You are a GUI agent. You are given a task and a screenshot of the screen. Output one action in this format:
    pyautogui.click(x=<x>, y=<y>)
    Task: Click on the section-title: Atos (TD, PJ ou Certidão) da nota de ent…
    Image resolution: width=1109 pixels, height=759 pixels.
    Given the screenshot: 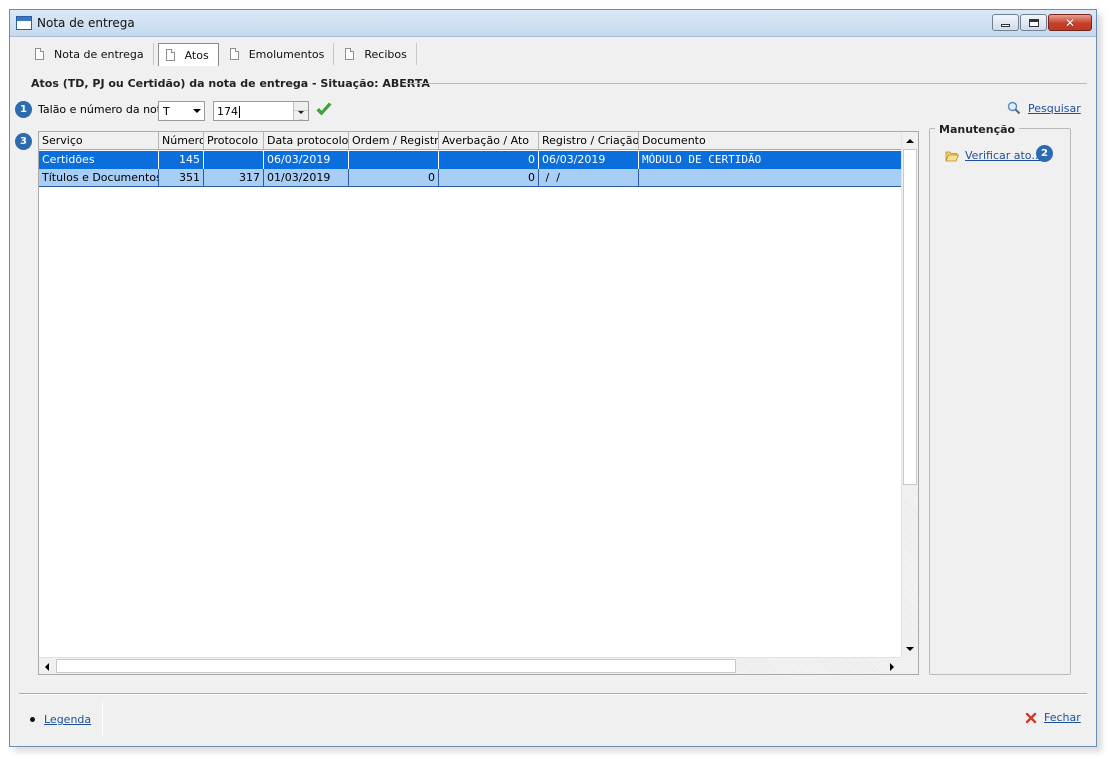 What is the action you would take?
    pyautogui.click(x=230, y=83)
    